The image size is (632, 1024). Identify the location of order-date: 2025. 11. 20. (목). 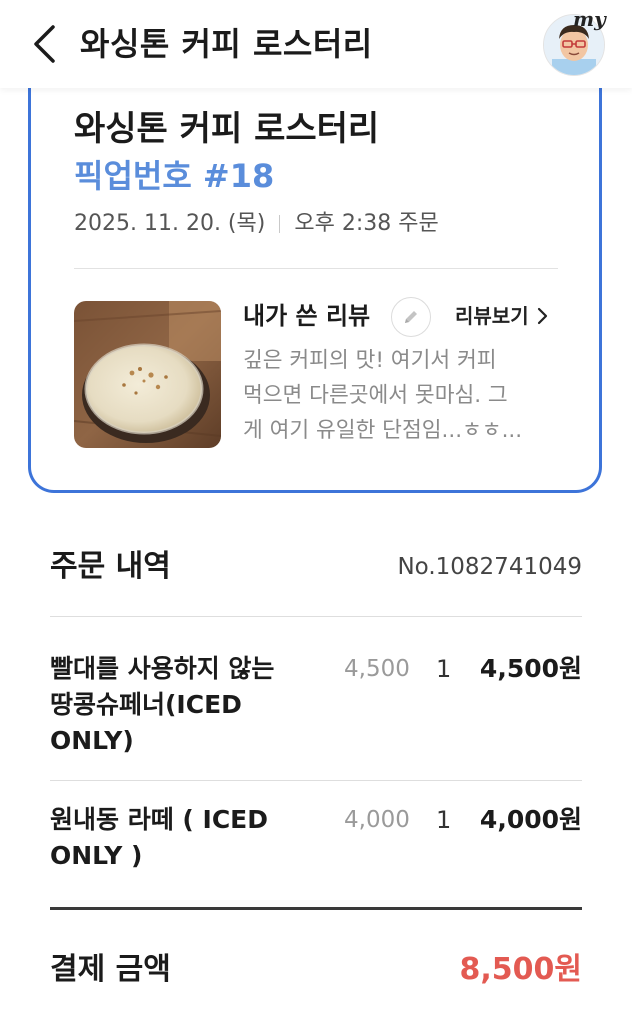
(170, 223).